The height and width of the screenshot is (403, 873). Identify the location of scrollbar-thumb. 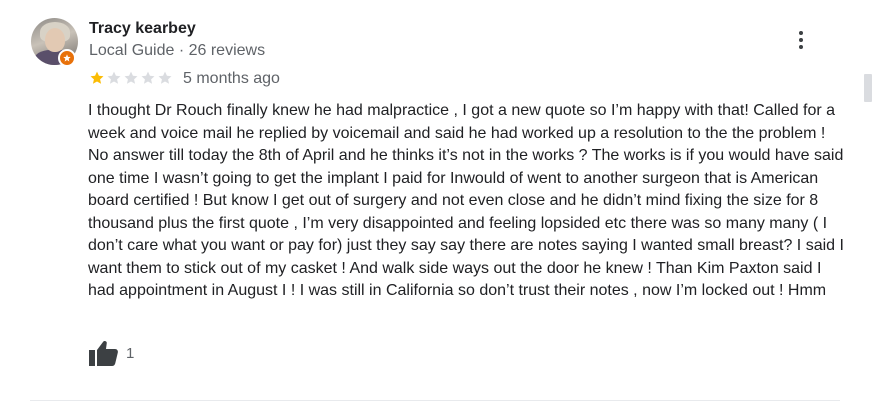
(868, 88).